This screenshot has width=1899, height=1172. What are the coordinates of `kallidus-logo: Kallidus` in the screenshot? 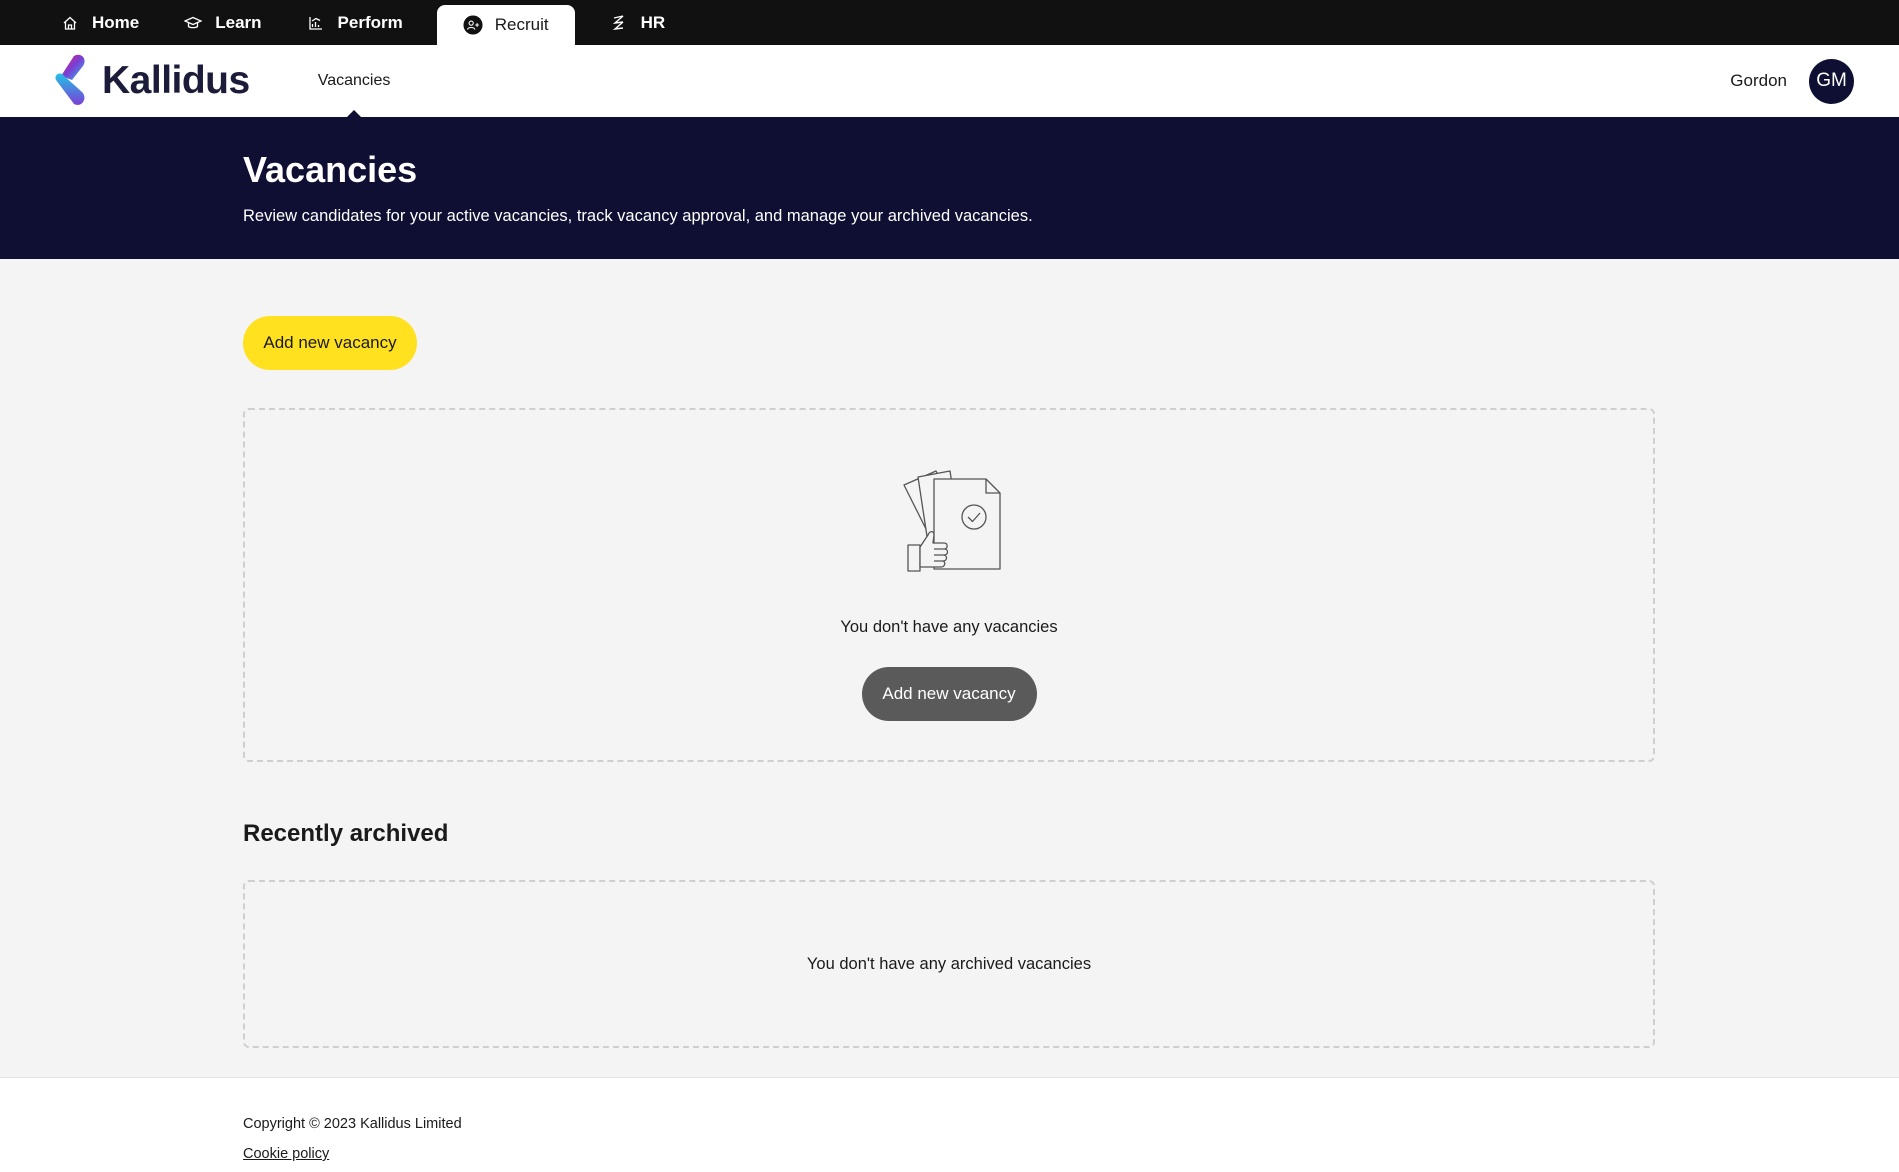 It's located at (151, 81).